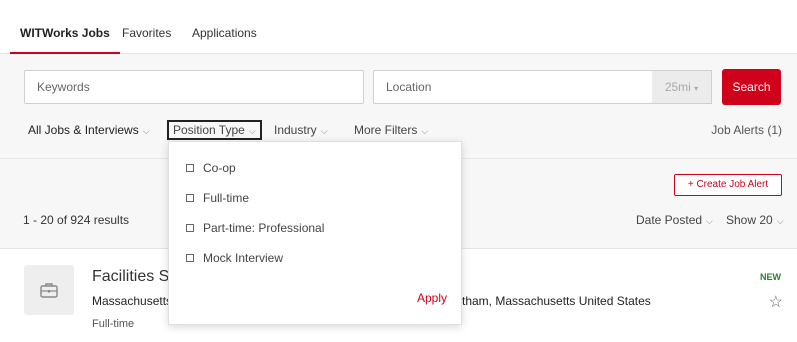  I want to click on results-count: 1 - 20 of 924 results, so click(76, 220).